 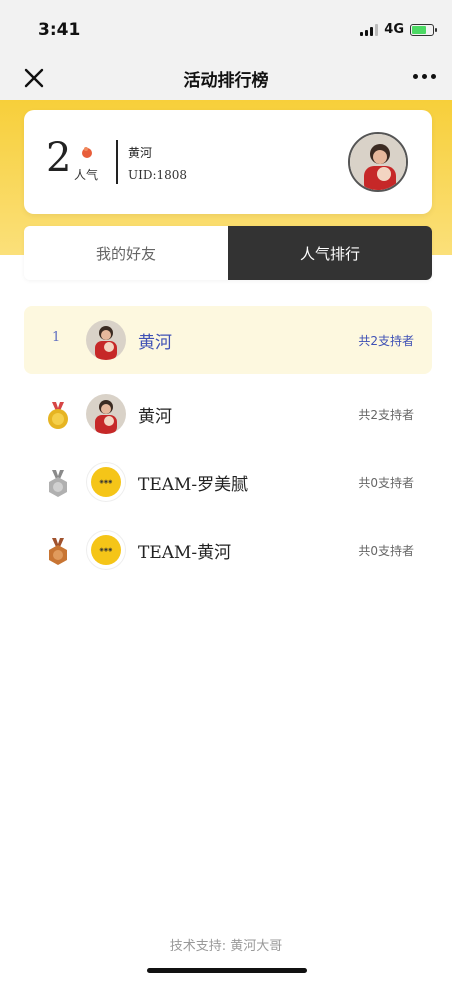 I want to click on status-bar: 3:41 4G, so click(x=226, y=28).